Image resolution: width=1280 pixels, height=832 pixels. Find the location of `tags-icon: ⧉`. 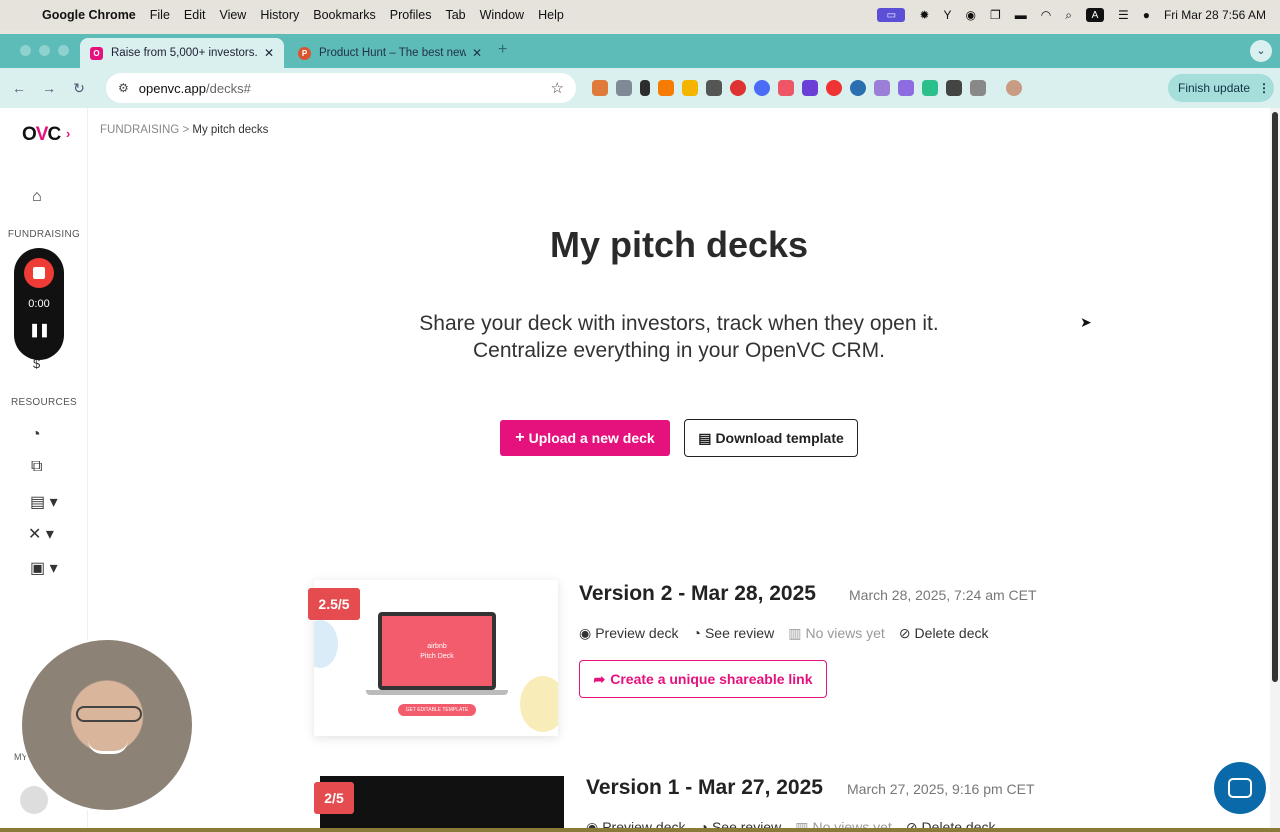

tags-icon: ⧉ is located at coordinates (36, 467).